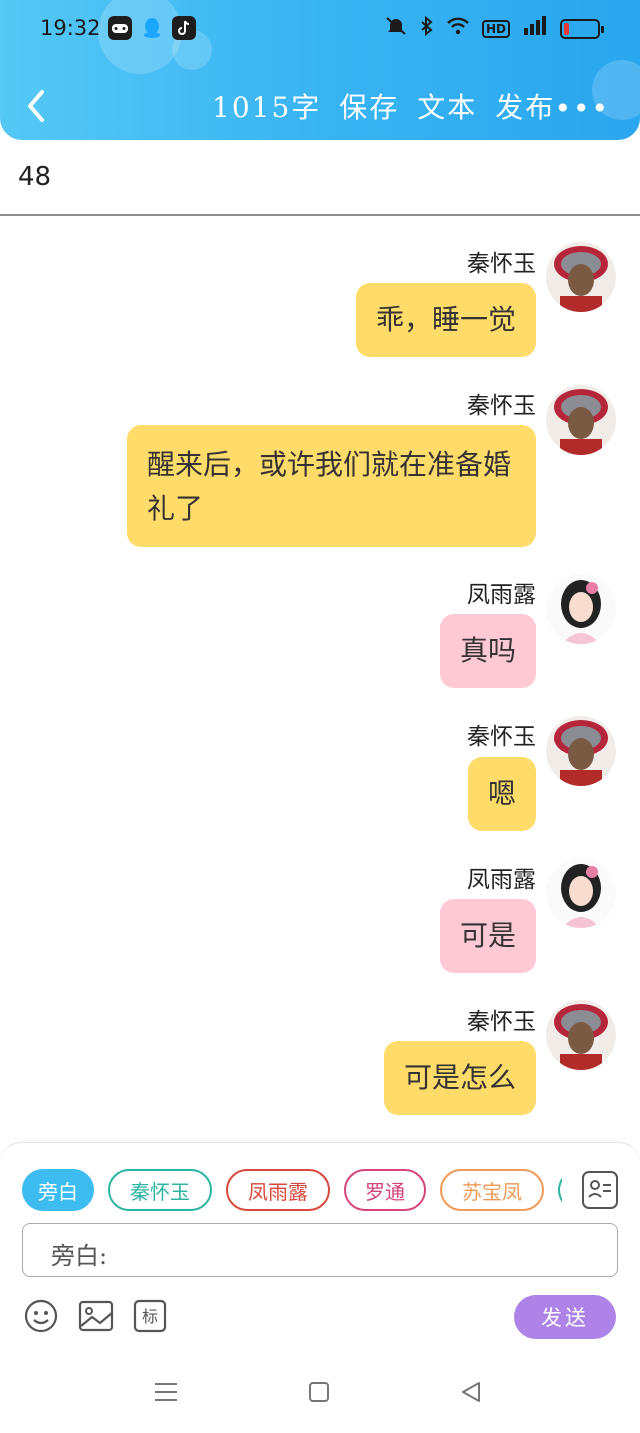  What do you see at coordinates (535, 28) in the screenshot?
I see `signal-icon` at bounding box center [535, 28].